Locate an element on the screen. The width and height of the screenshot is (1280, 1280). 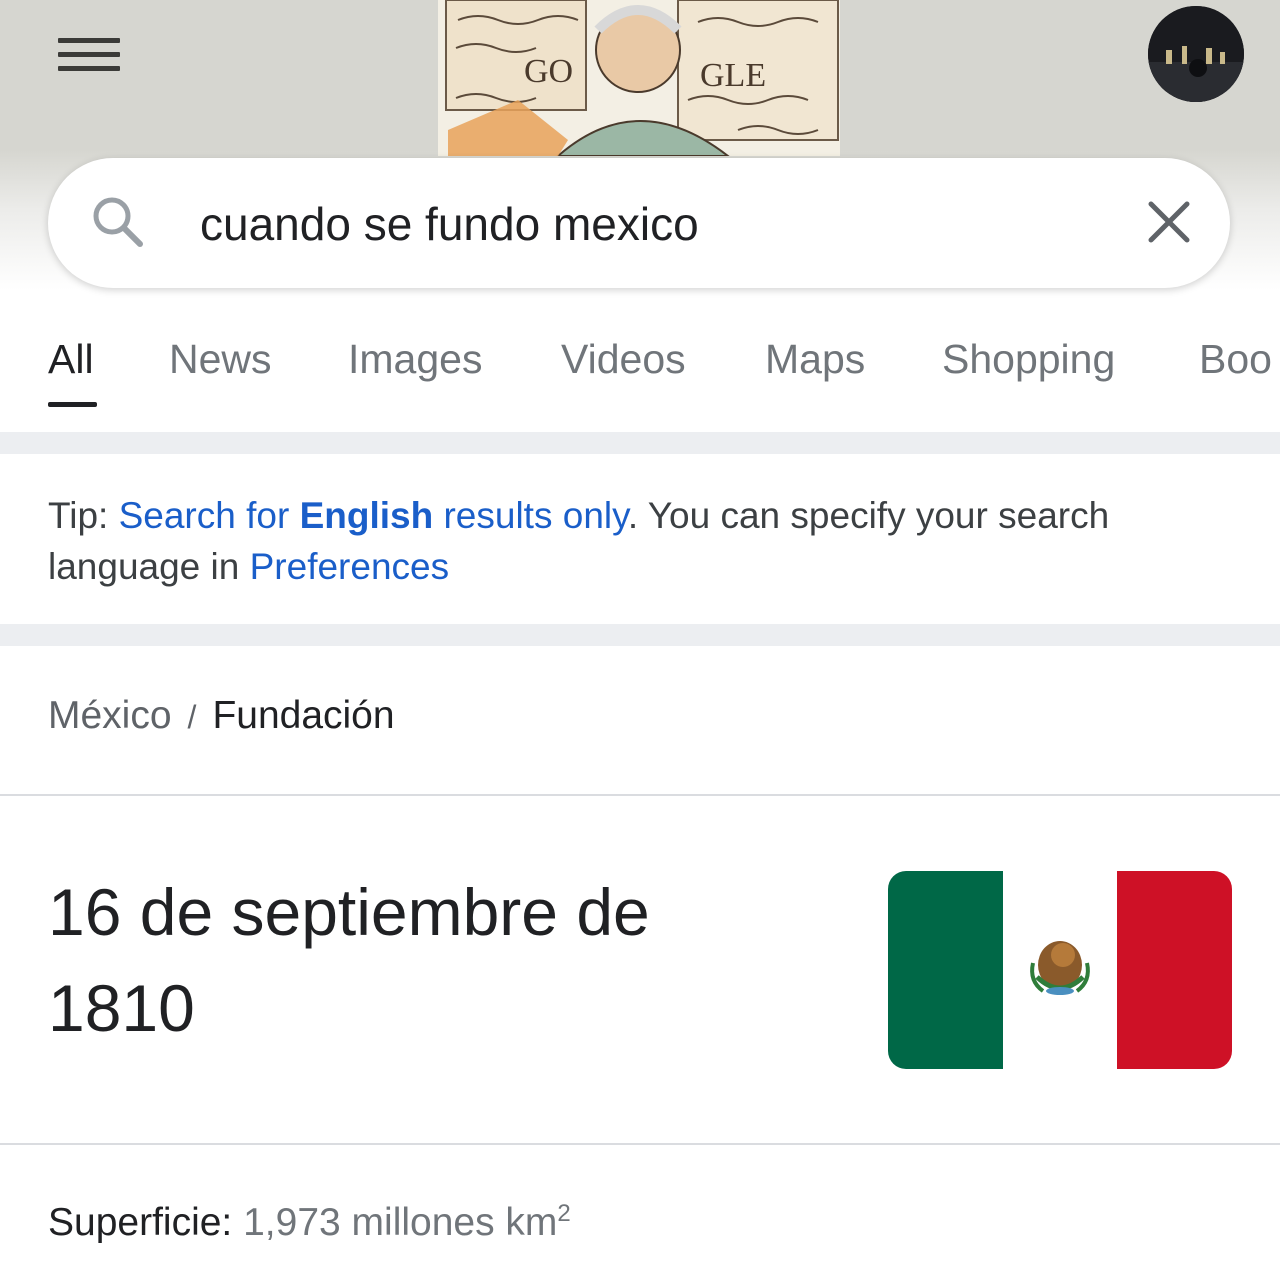
flag-white-stripe is located at coordinates (1060, 970).